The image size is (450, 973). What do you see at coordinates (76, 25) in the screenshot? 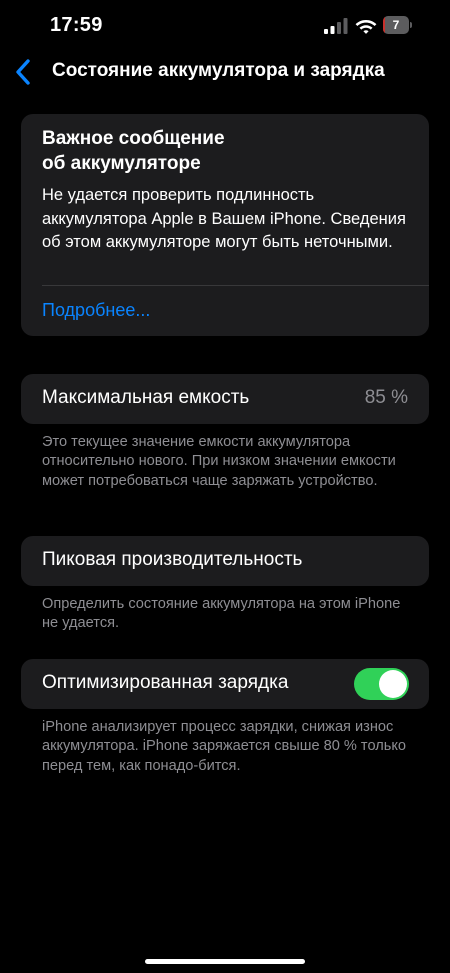
I see `status-time: 17:59` at bounding box center [76, 25].